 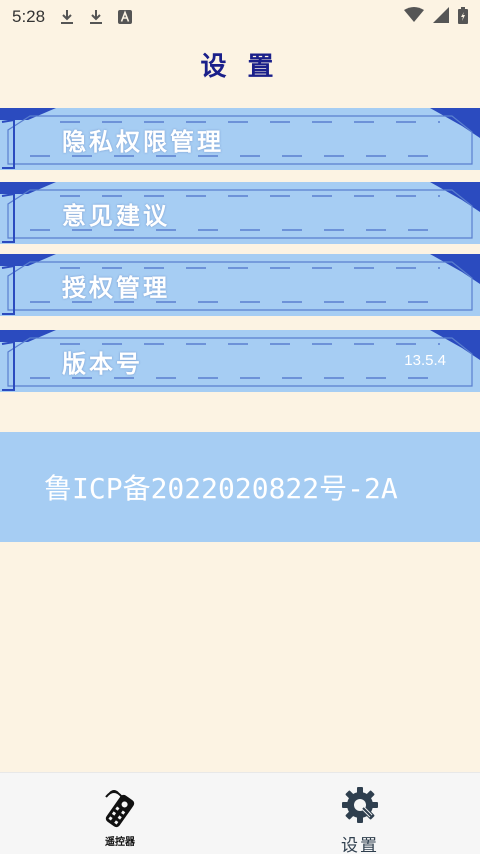 I want to click on version-number: 13.5.4, so click(x=425, y=360).